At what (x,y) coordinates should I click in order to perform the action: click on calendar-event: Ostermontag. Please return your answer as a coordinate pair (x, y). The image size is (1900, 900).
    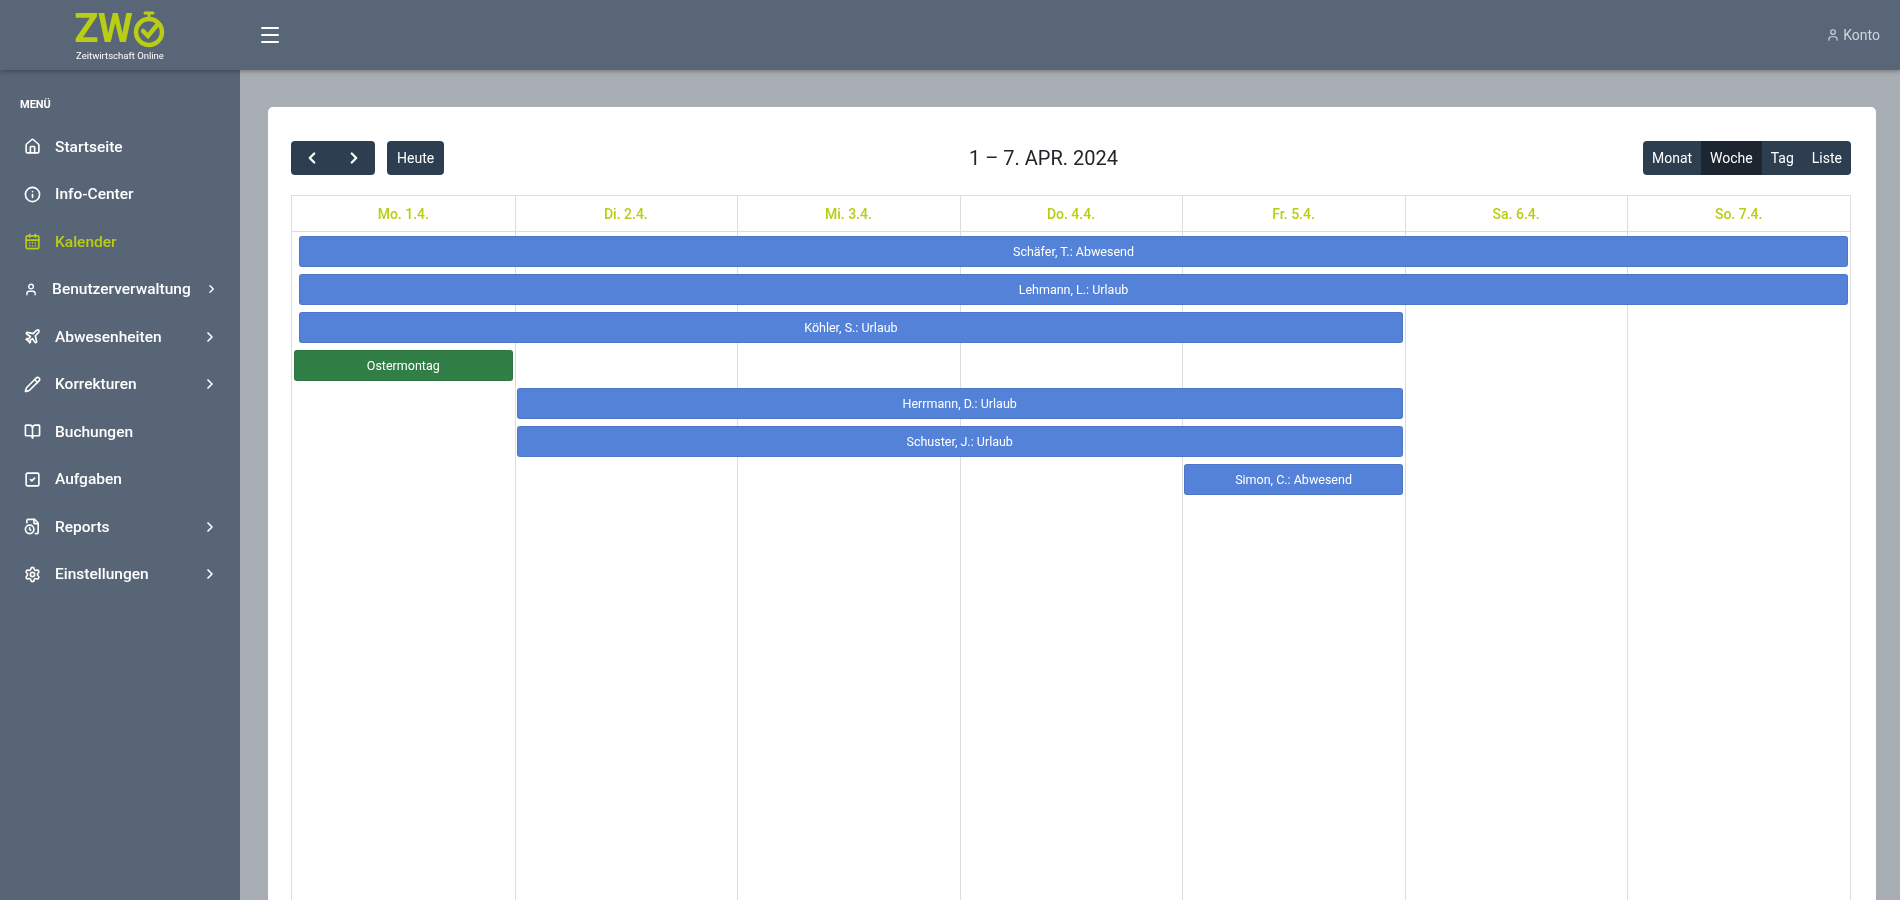
    Looking at the image, I should click on (403, 365).